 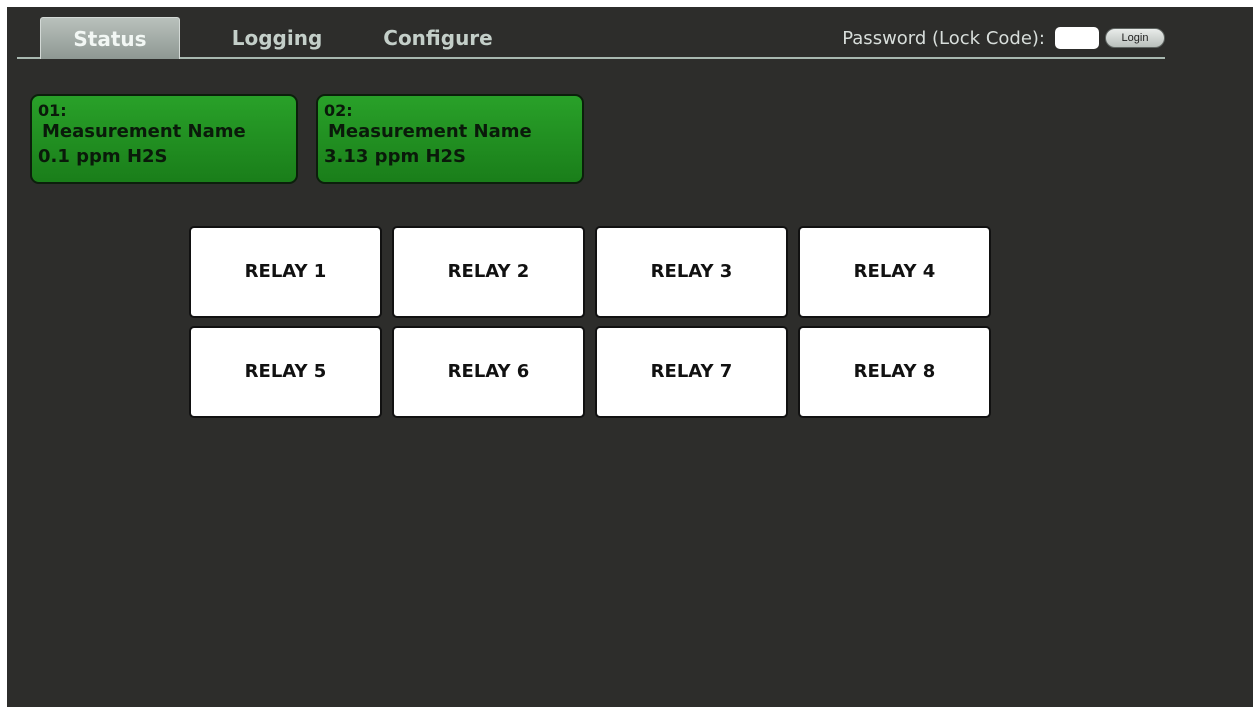 What do you see at coordinates (894, 372) in the screenshot?
I see `relay-8-button: RELAY 8` at bounding box center [894, 372].